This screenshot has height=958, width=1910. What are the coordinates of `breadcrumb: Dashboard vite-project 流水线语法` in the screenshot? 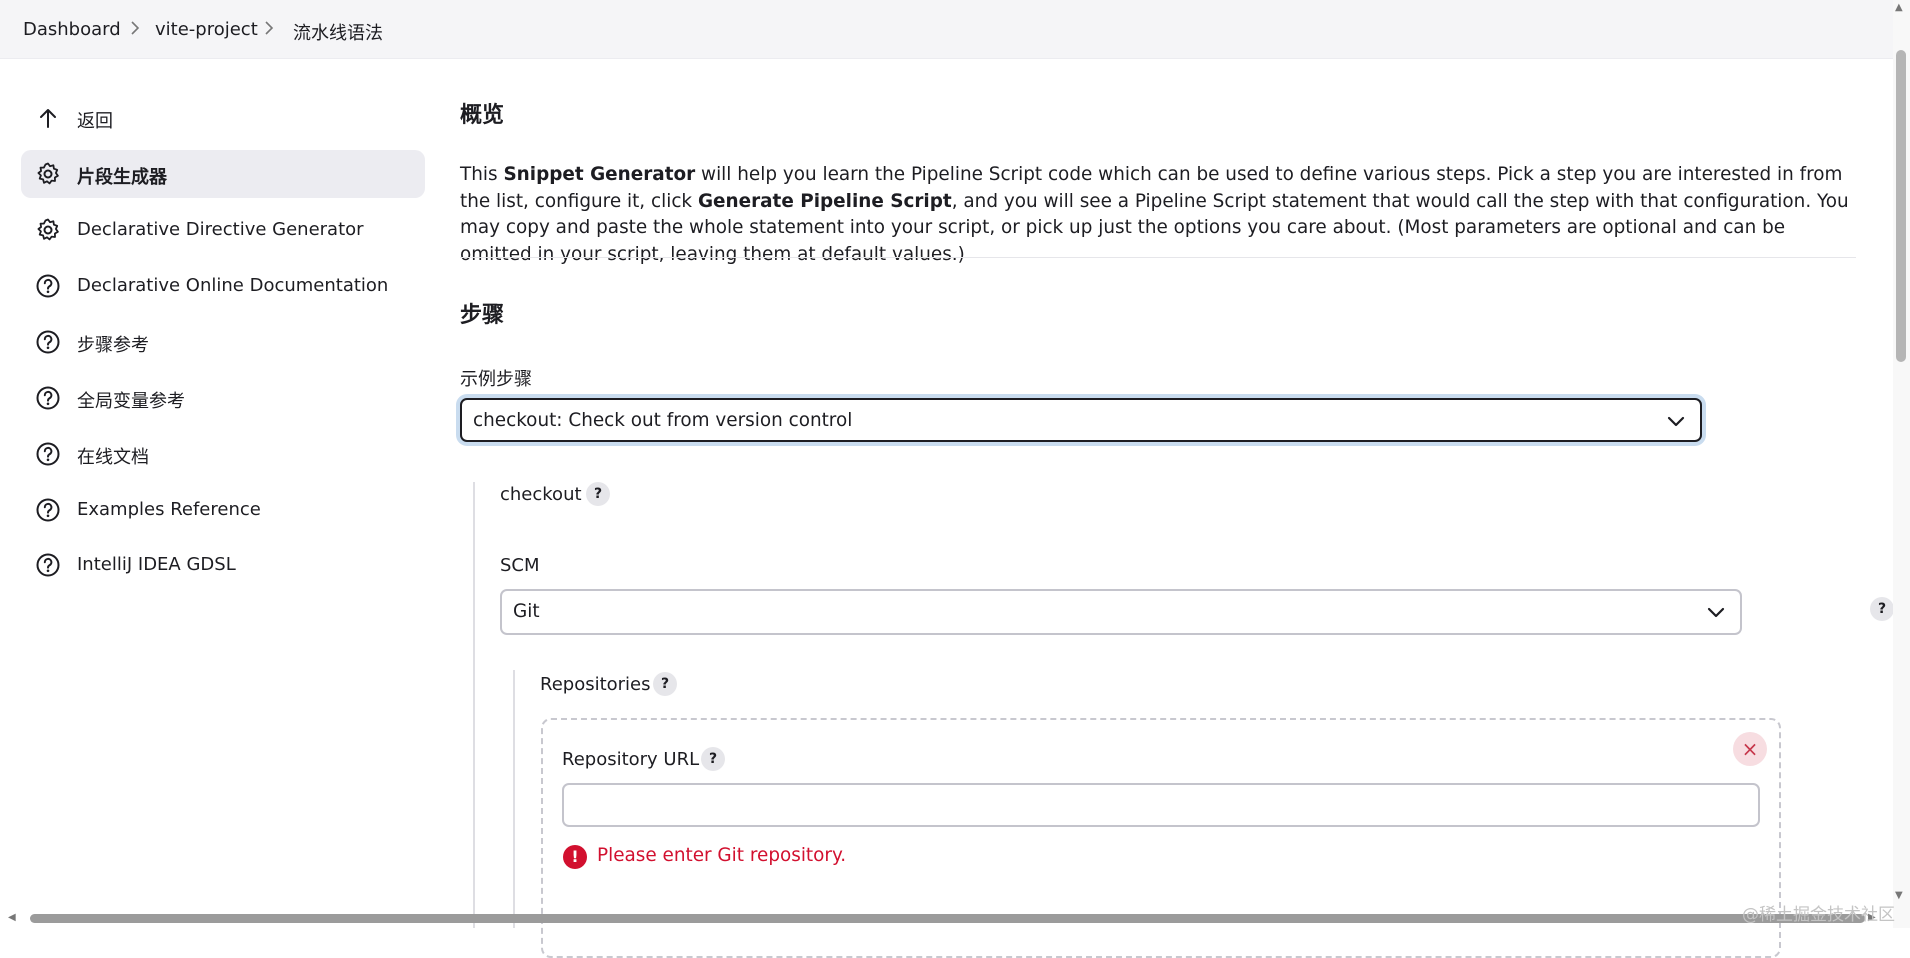 It's located at (947, 29).